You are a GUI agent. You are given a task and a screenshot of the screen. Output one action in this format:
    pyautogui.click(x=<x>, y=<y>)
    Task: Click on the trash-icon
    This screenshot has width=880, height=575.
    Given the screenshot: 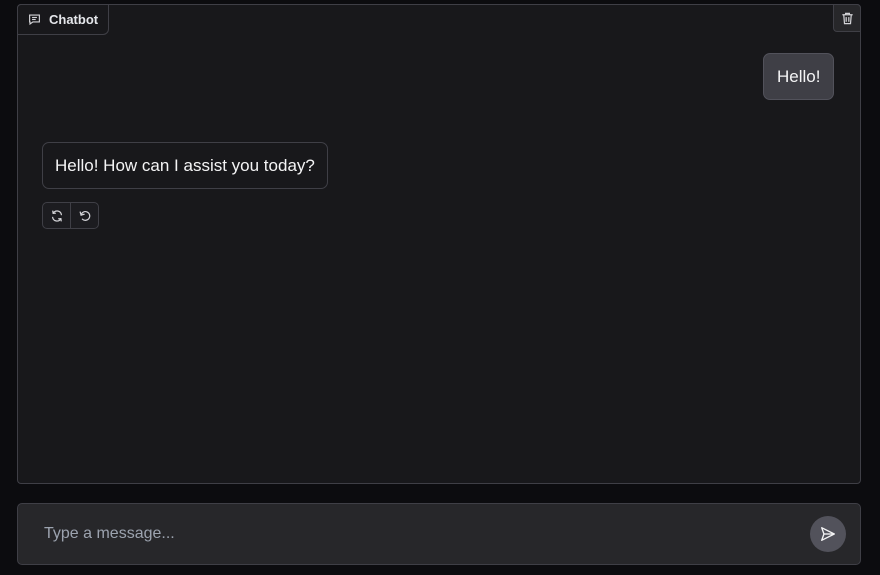 What is the action you would take?
    pyautogui.click(x=847, y=18)
    